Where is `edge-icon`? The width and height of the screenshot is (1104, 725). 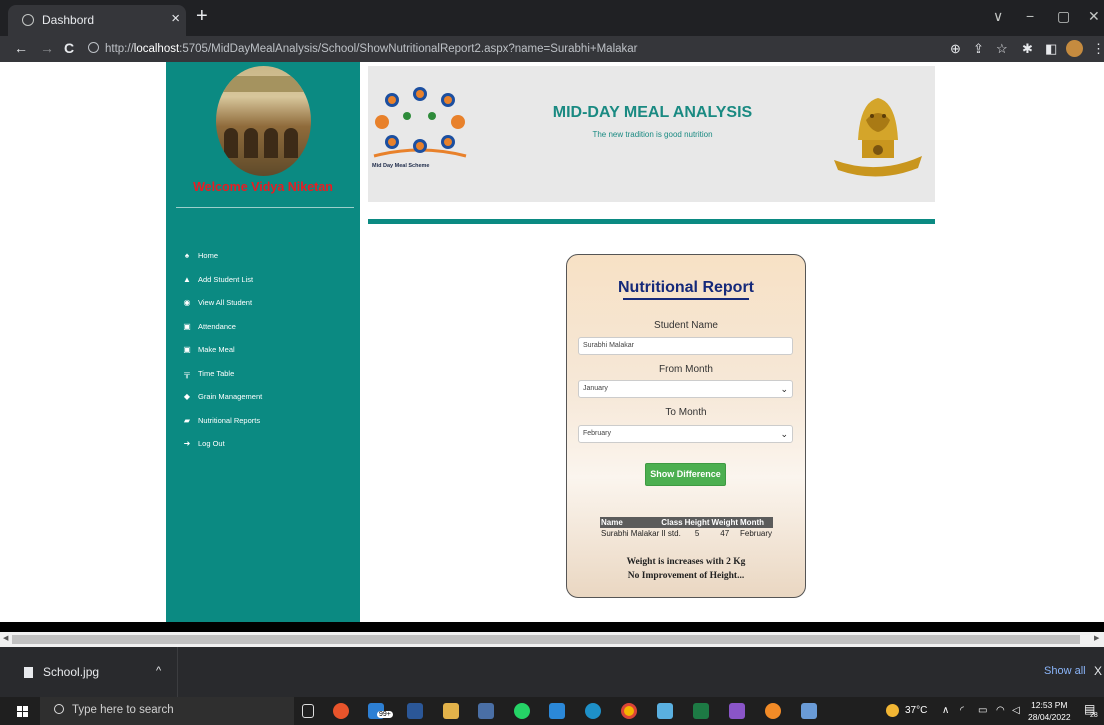 edge-icon is located at coordinates (593, 711).